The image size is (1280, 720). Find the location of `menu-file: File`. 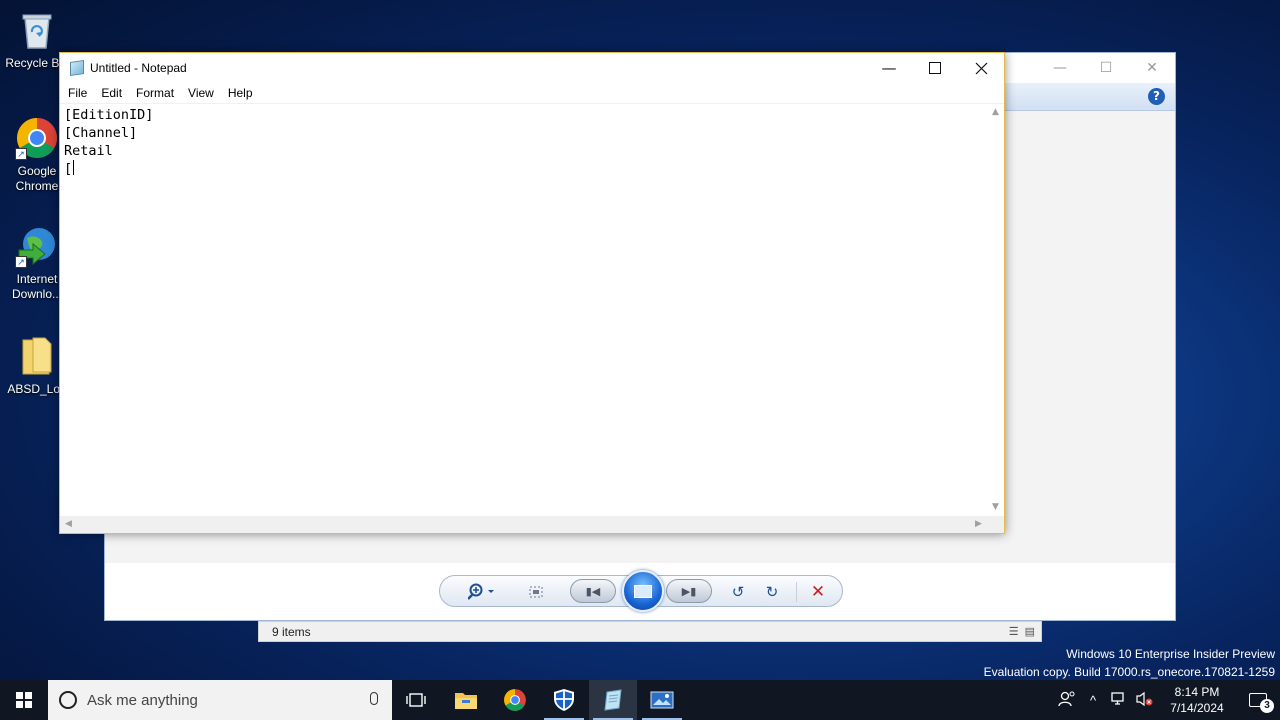

menu-file: File is located at coordinates (77, 93).